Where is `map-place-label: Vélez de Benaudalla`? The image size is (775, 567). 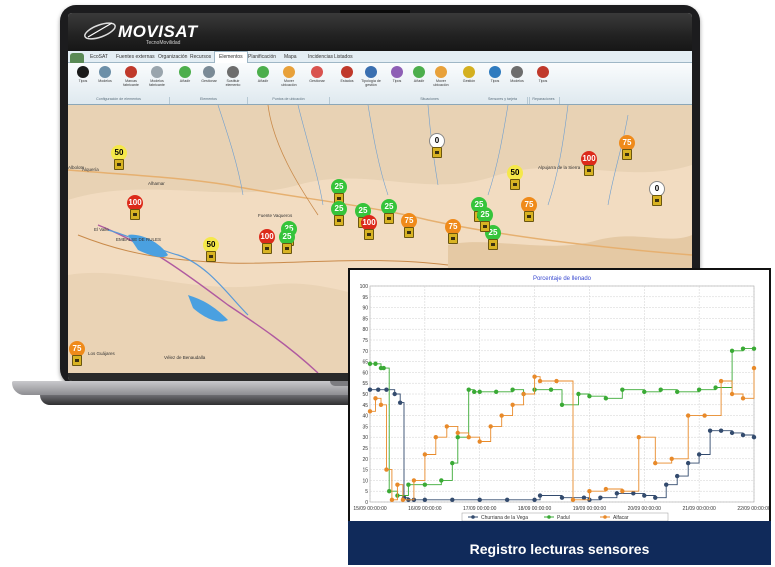
map-place-label: Vélez de Benaudalla is located at coordinates (185, 357).